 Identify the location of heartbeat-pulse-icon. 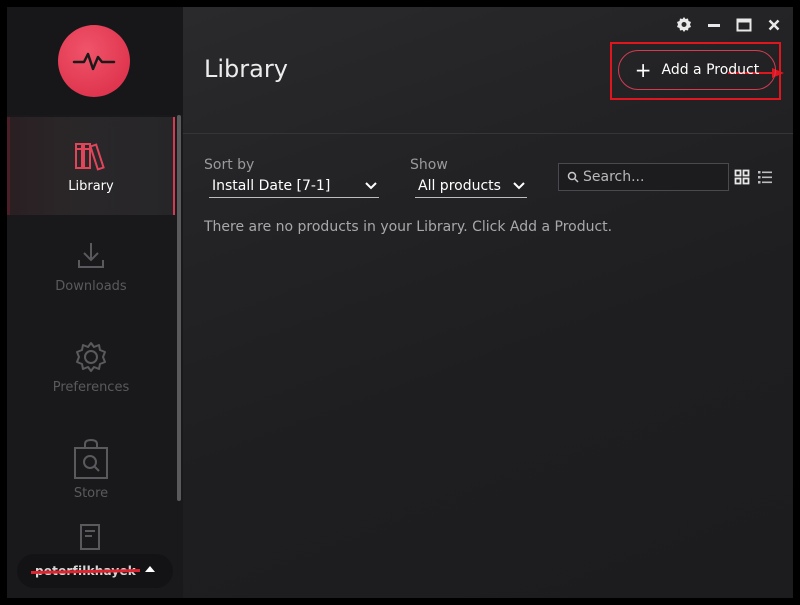
(94, 61).